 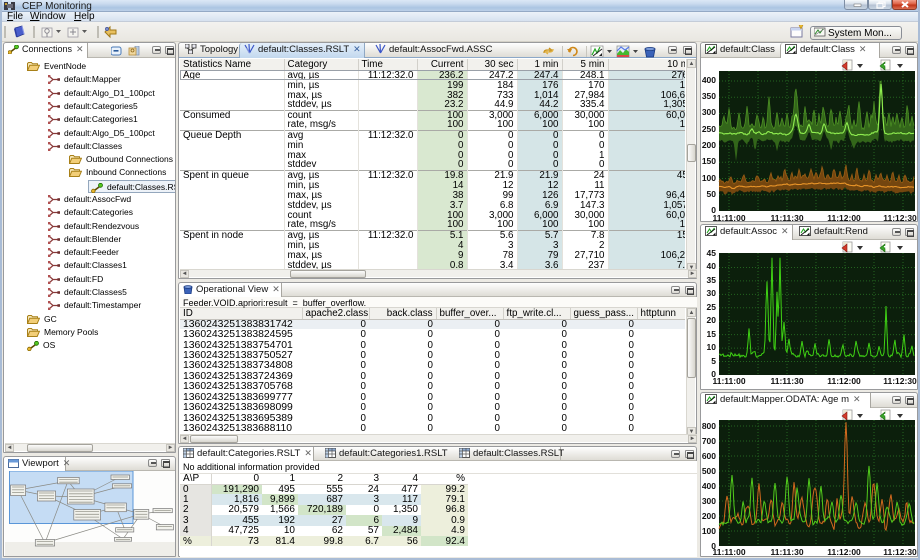 What do you see at coordinates (712, 334) in the screenshot?
I see `svg-text: 15` at bounding box center [712, 334].